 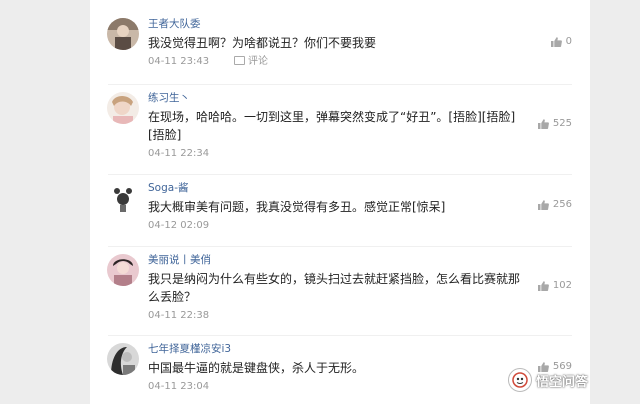 What do you see at coordinates (168, 188) in the screenshot?
I see `comment-username: Soga-酱` at bounding box center [168, 188].